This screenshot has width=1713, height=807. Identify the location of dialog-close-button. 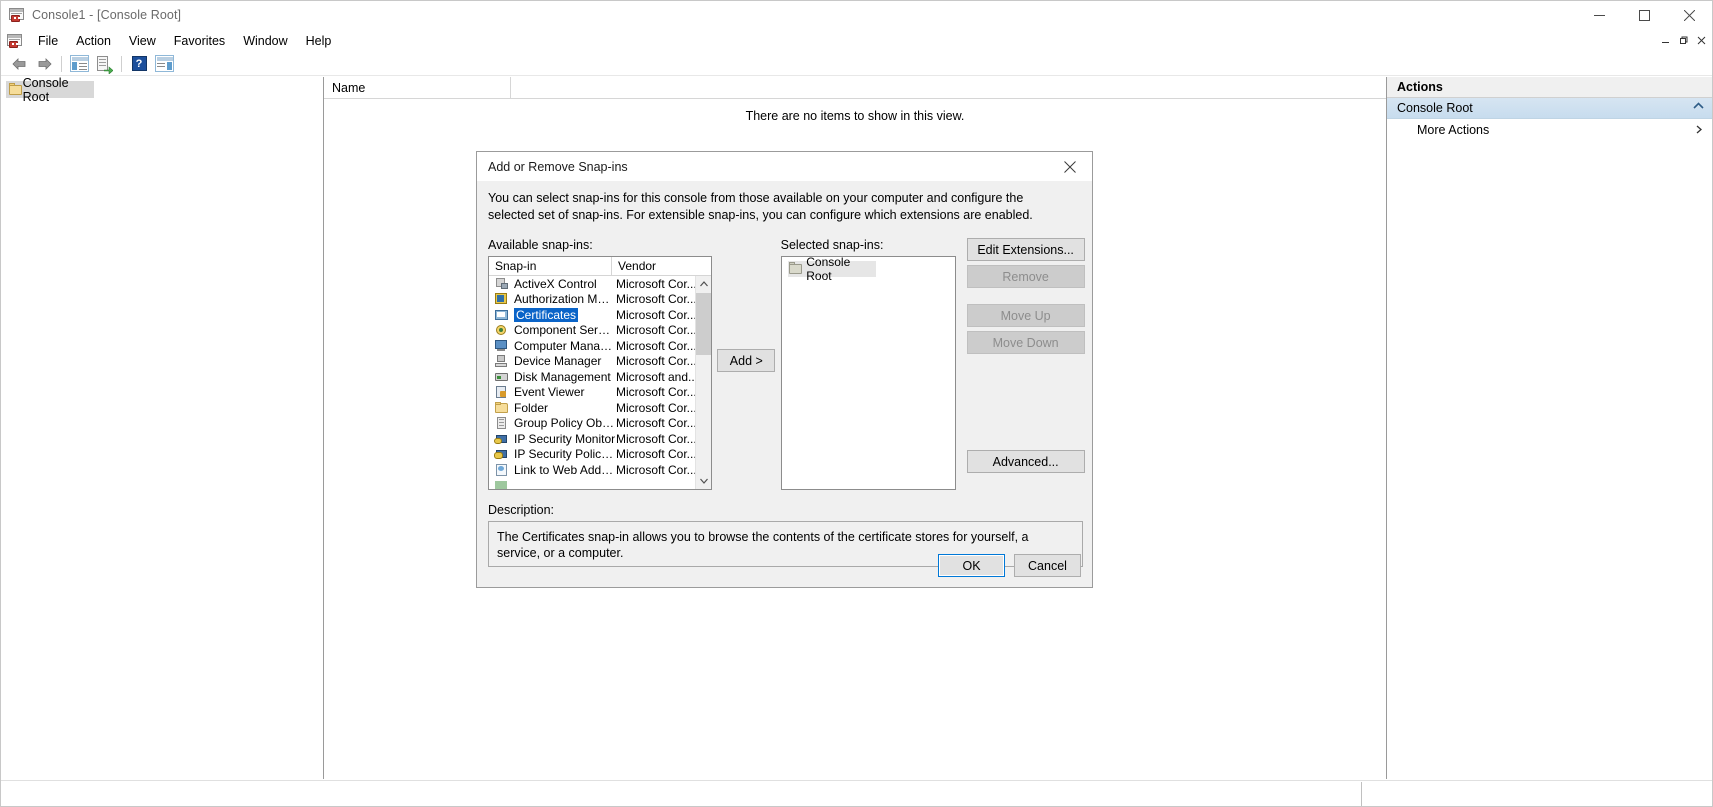
(1069, 166).